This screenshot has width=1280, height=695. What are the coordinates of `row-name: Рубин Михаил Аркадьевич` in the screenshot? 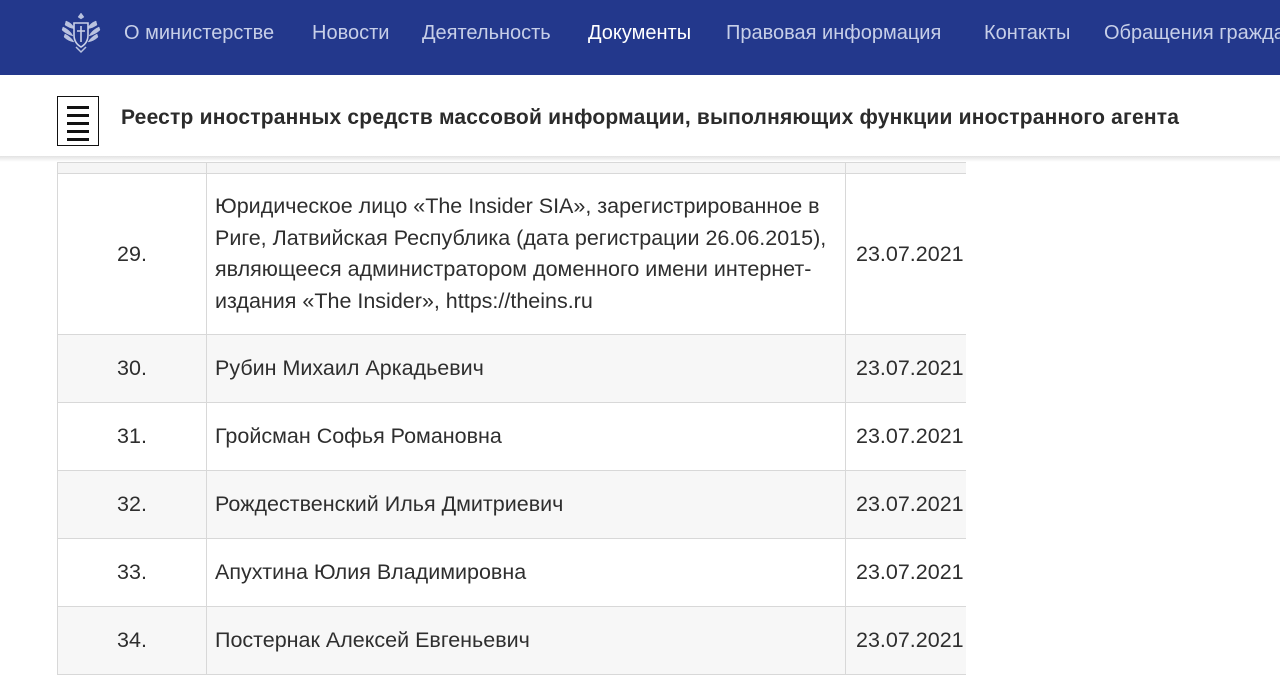 It's located at (526, 368).